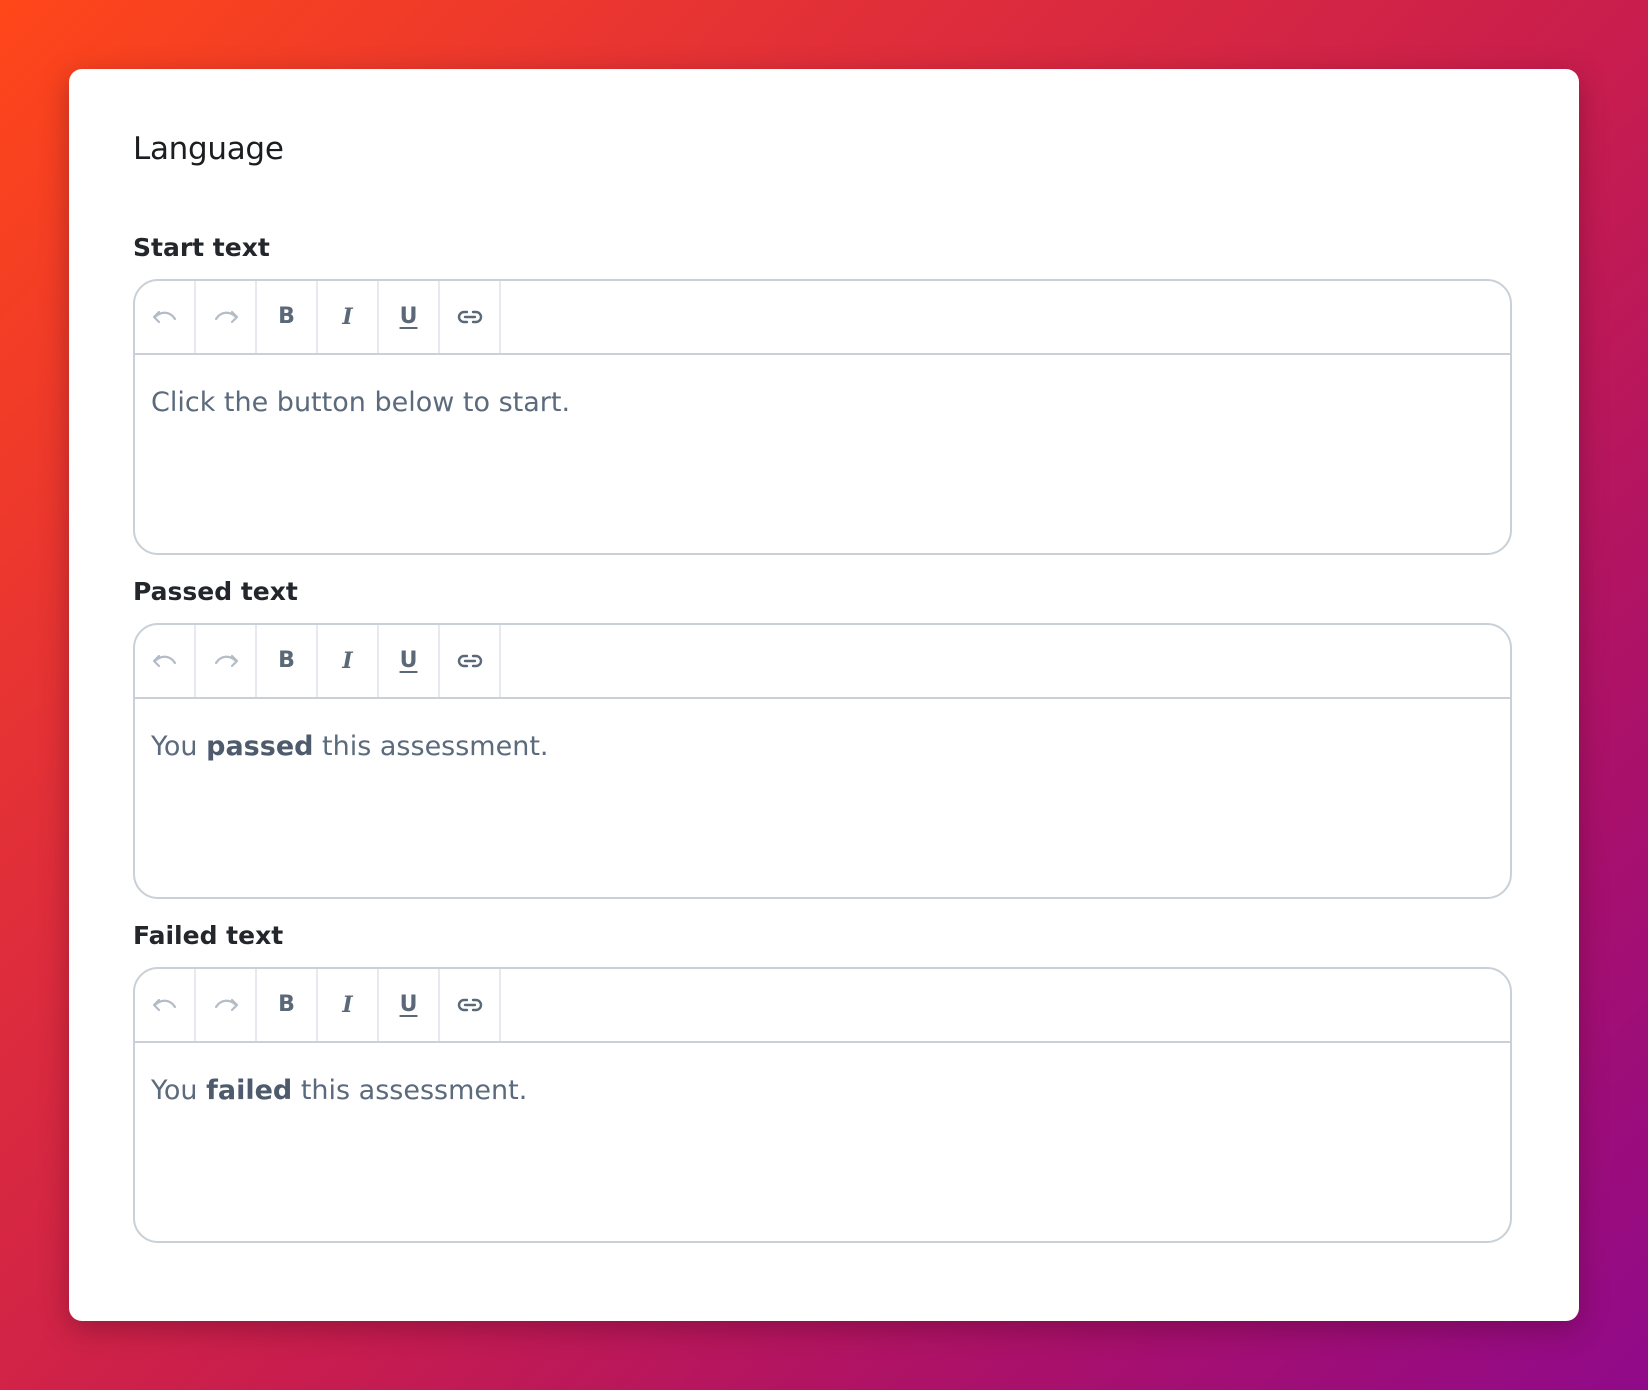 This screenshot has width=1648, height=1390. Describe the element at coordinates (260, 746) in the screenshot. I see `content-bold-text: passed` at that location.